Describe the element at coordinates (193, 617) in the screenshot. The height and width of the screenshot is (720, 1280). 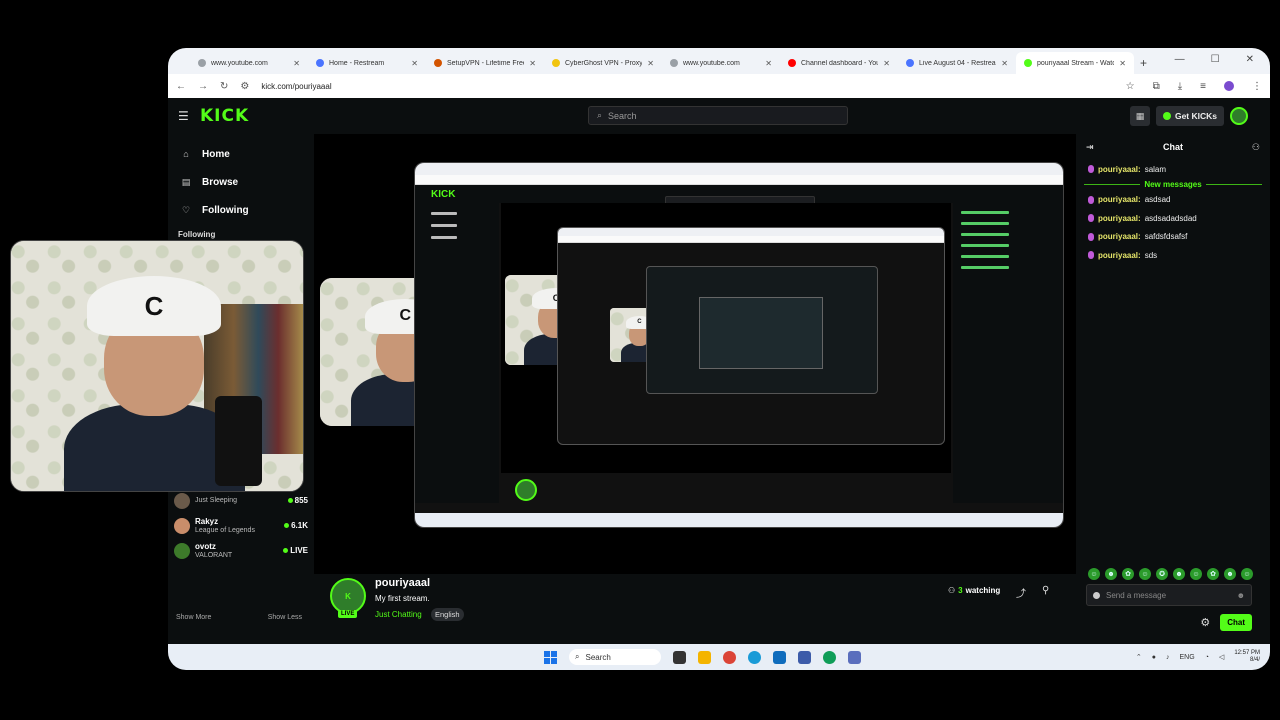
I see `show-more-link: Show More` at that location.